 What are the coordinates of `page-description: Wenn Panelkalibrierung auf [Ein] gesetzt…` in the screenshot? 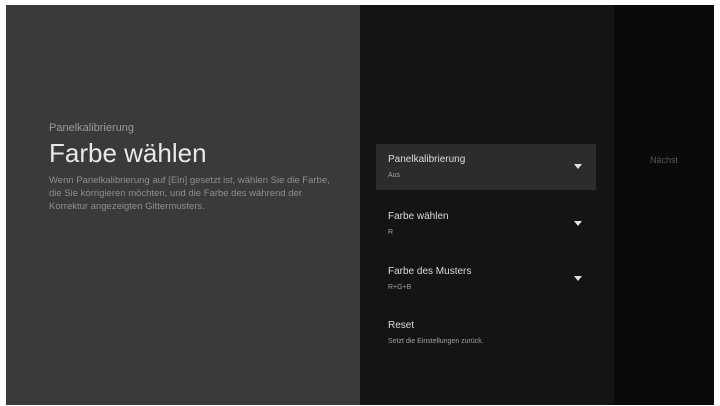 It's located at (189, 193).